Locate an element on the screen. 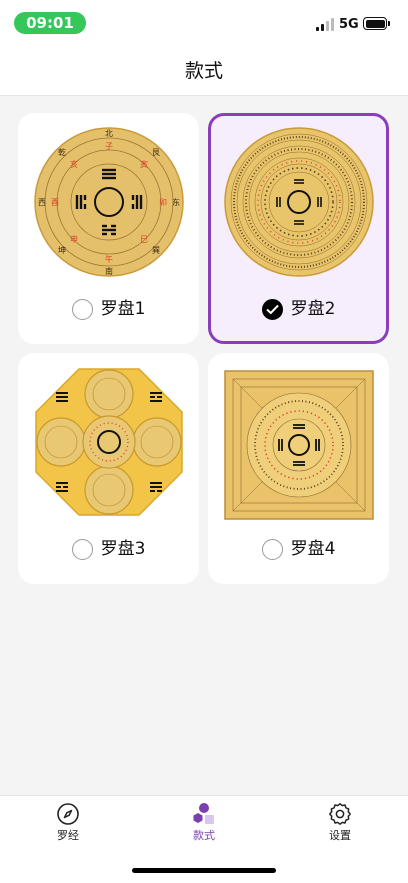 Image resolution: width=408 pixels, height=883 pixels. tab-styles: 款式 is located at coordinates (204, 825).